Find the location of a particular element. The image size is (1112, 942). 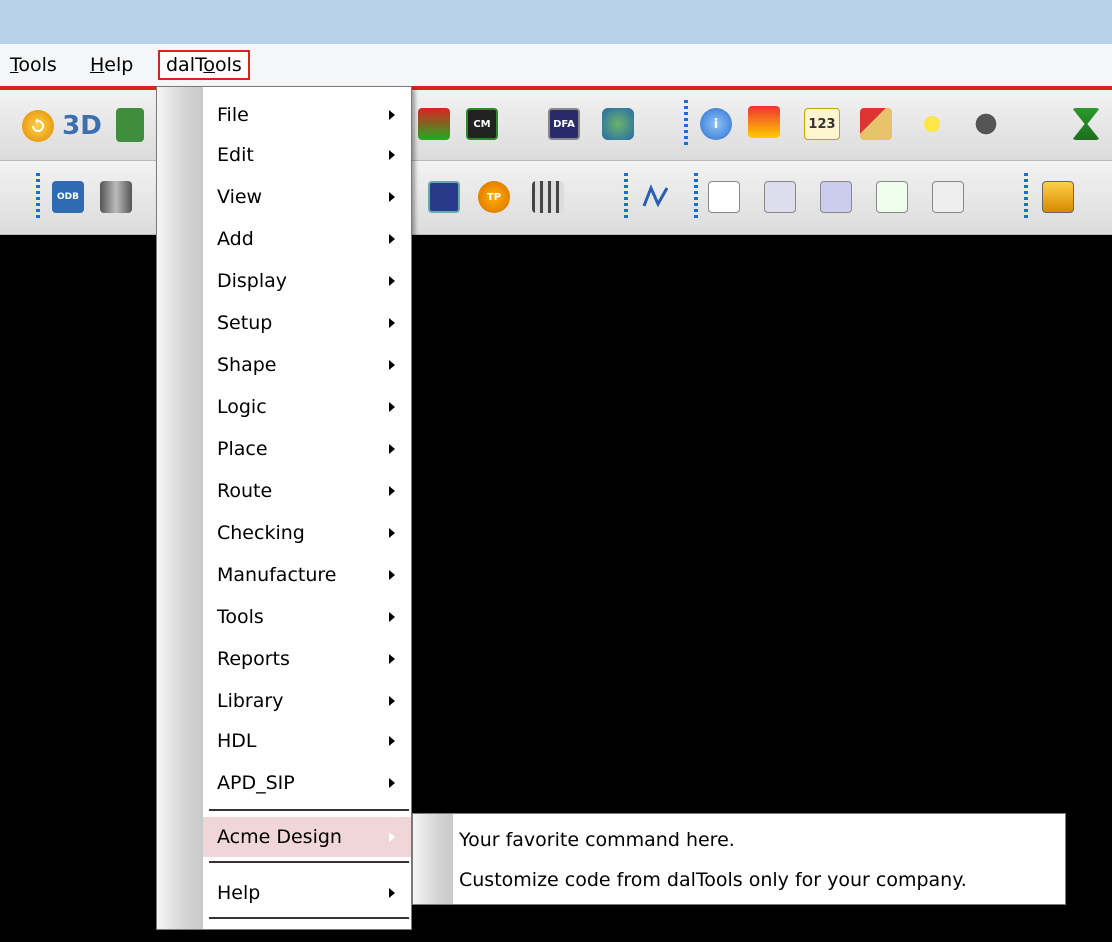

cm-grid-icon: CM is located at coordinates (482, 124).